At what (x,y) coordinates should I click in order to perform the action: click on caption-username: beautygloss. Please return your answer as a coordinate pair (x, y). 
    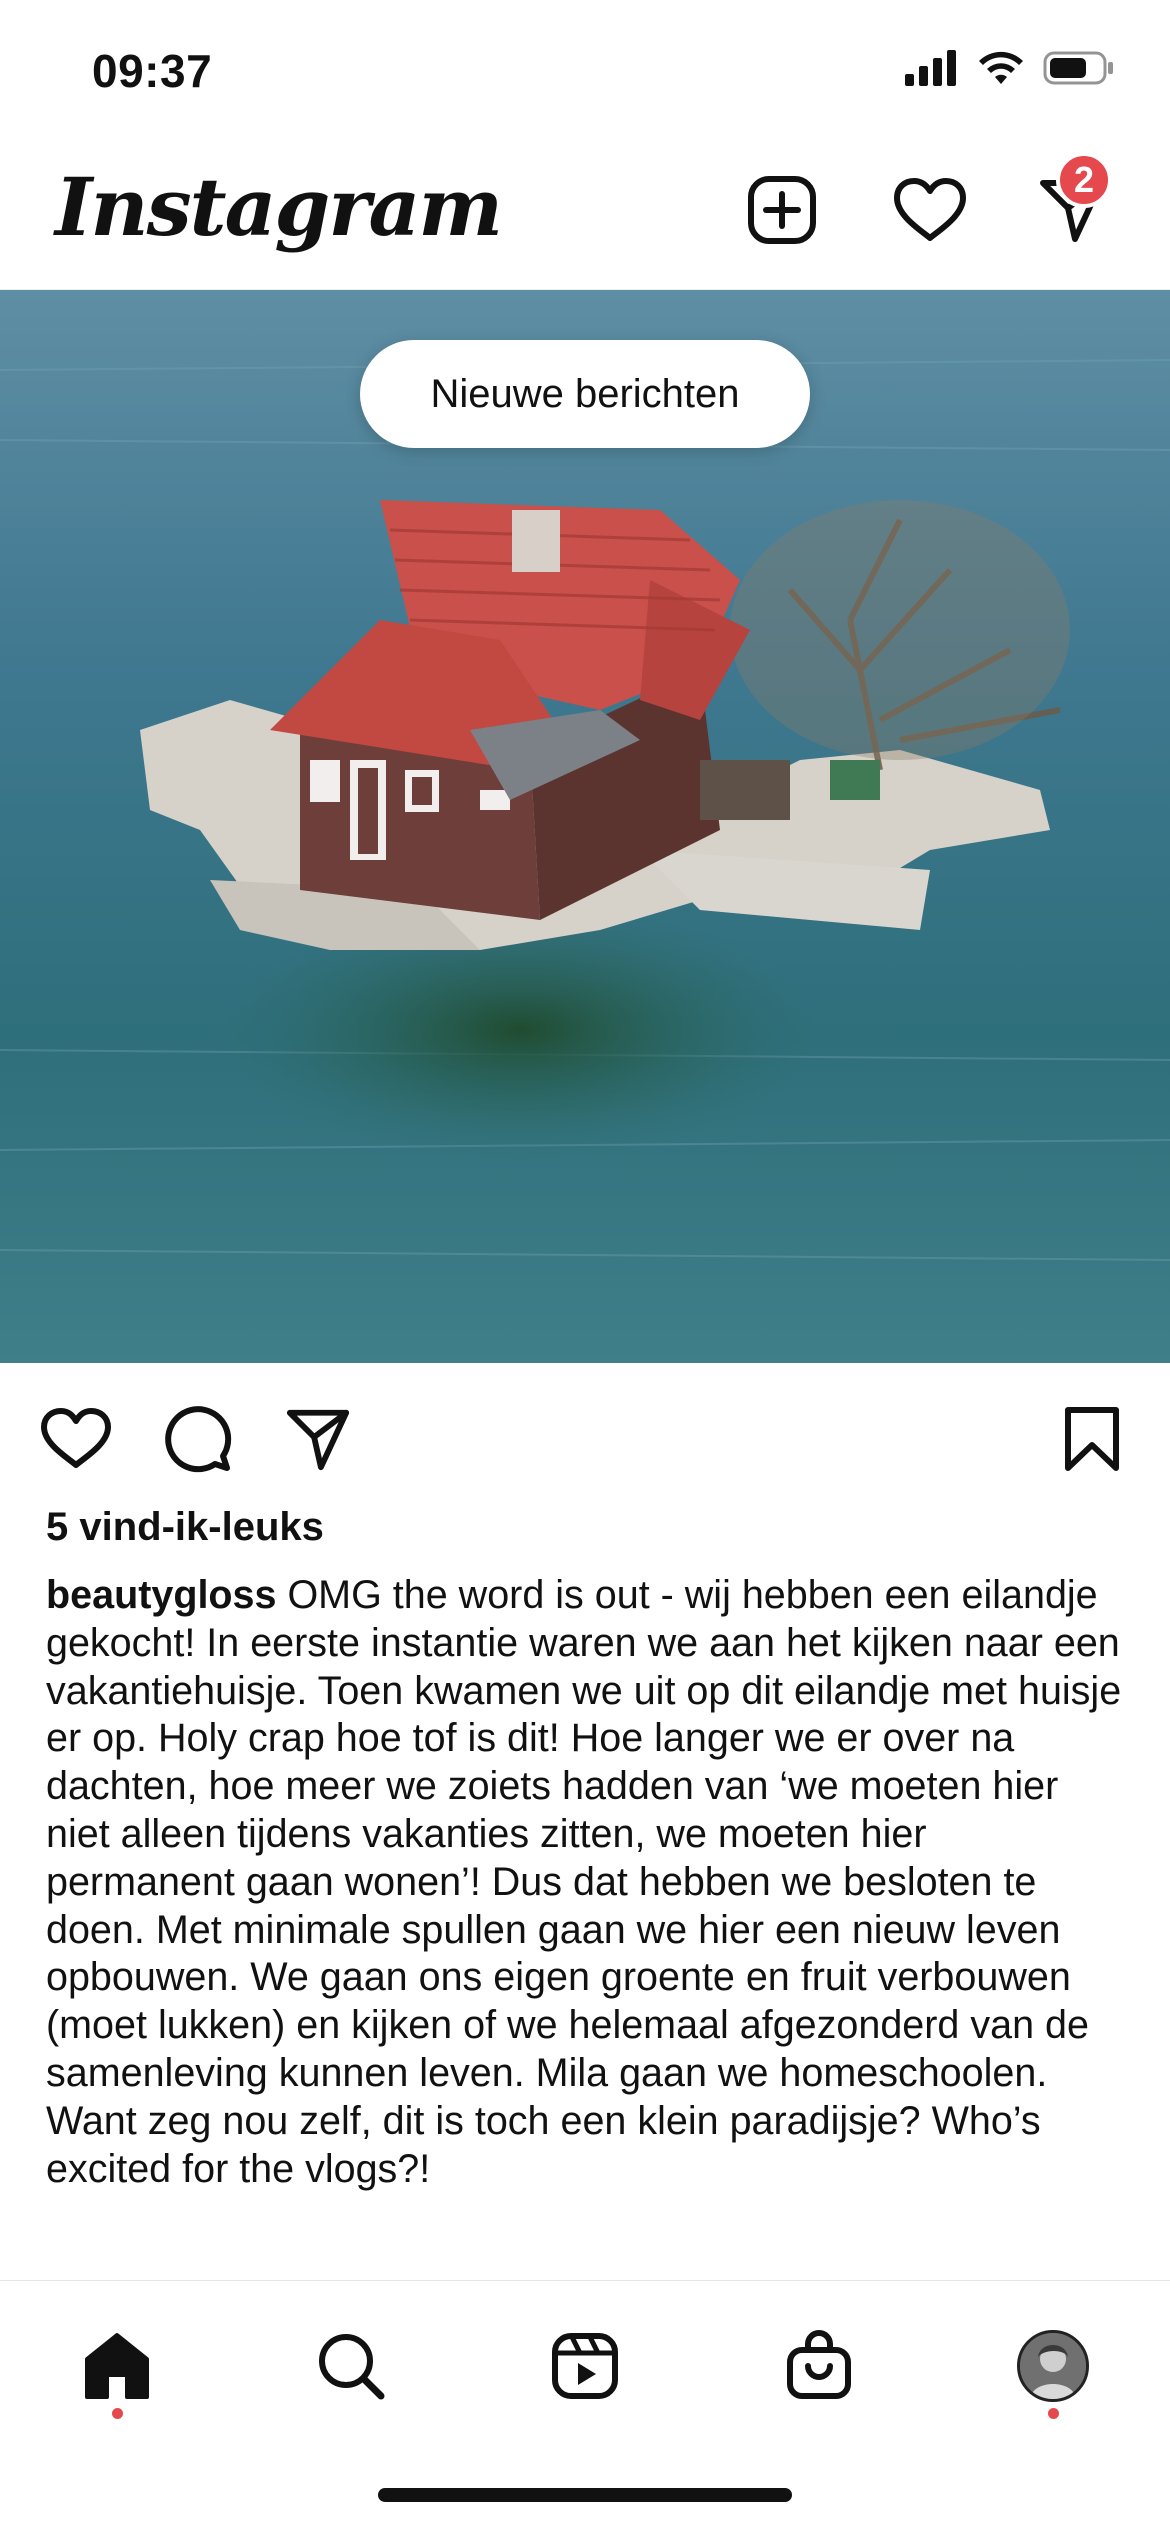
    Looking at the image, I should click on (161, 1595).